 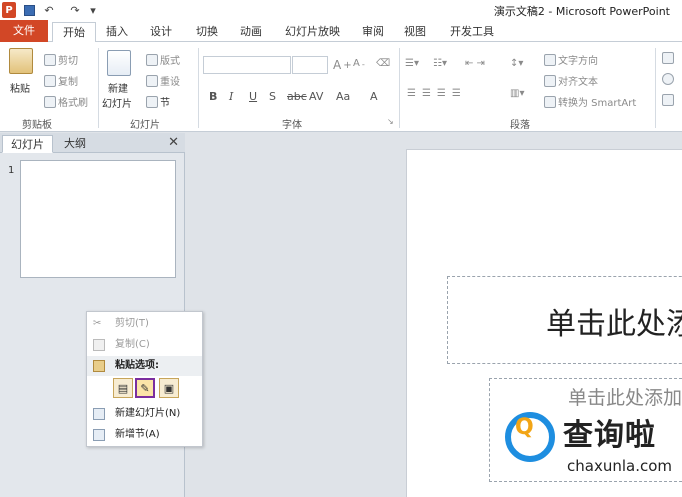 I want to click on copy-button: 复制, so click(x=61, y=80).